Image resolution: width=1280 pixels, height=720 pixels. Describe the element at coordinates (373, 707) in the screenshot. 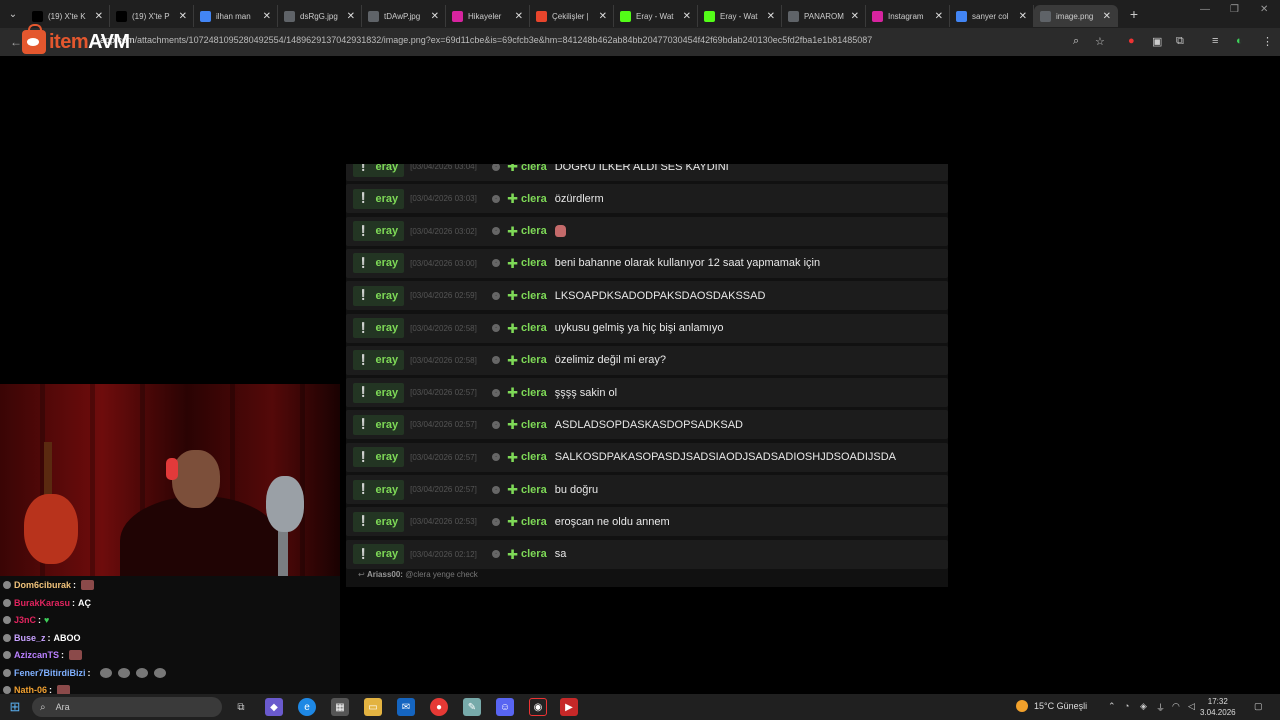

I see `file-explorer-icon: ▭` at that location.